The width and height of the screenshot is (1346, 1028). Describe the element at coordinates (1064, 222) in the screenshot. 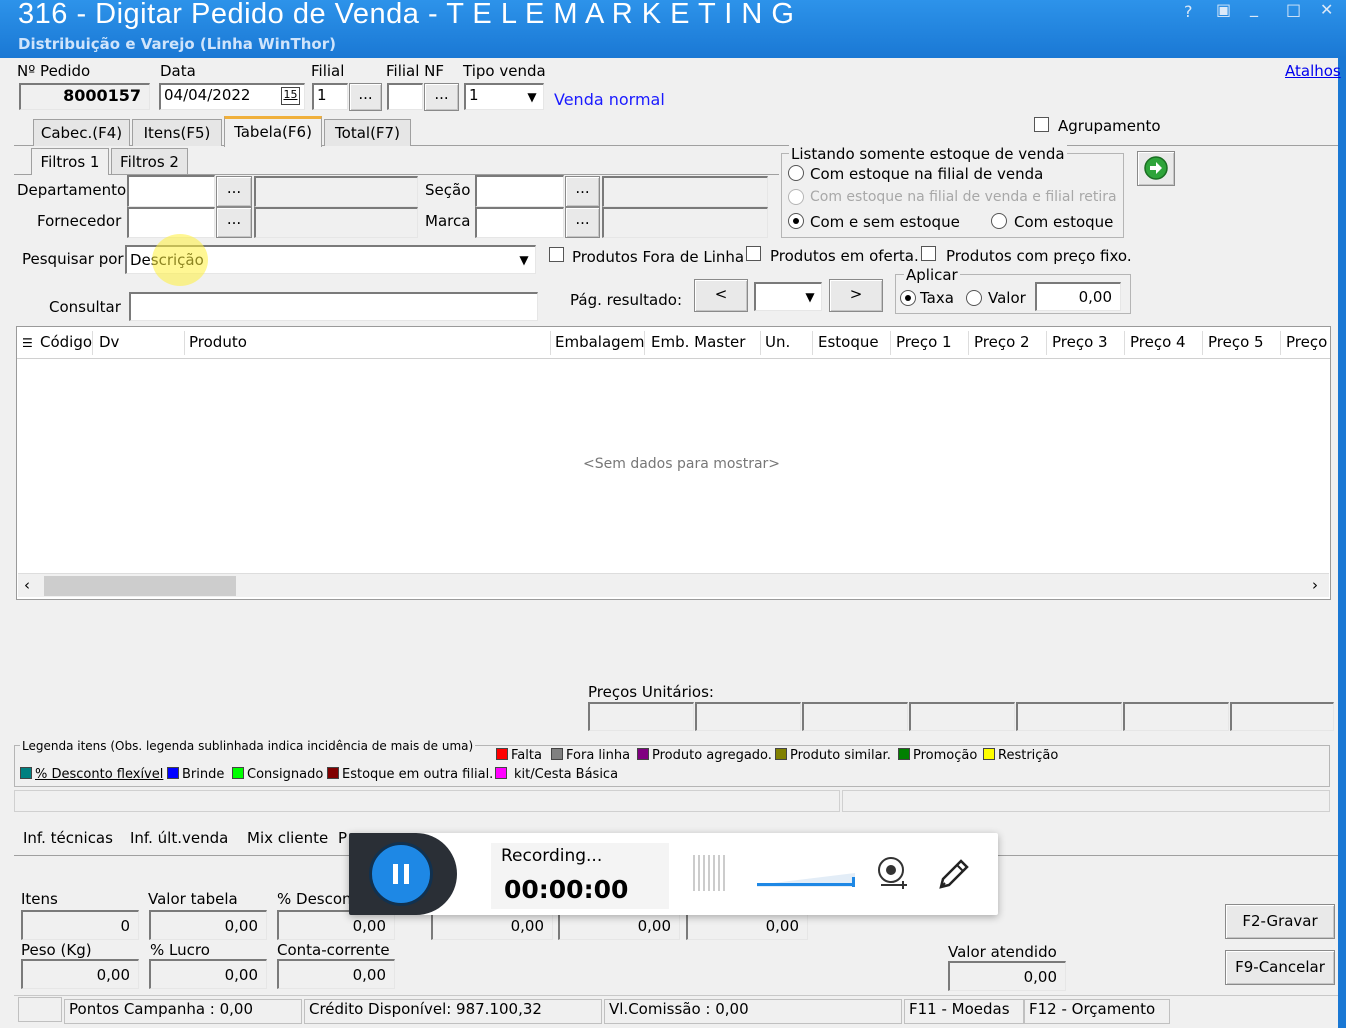

I see `stock-opt4-label: Com estoque` at that location.